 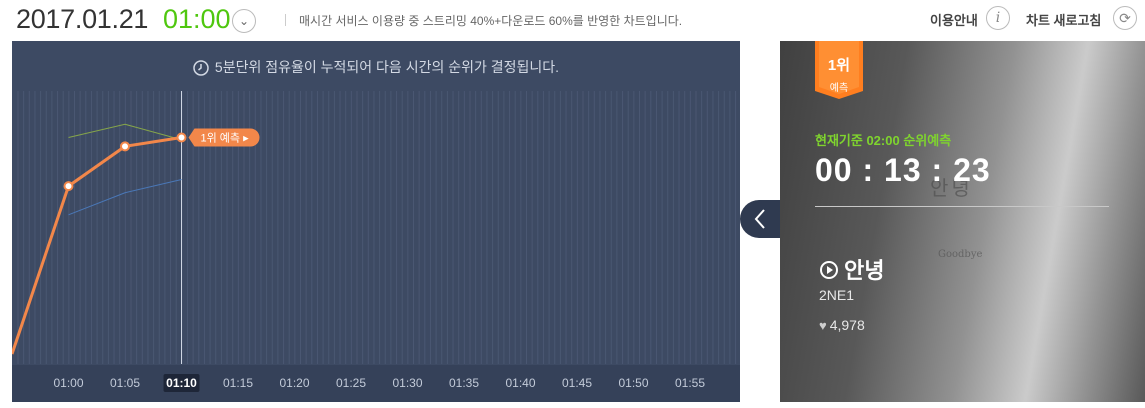 What do you see at coordinates (464, 383) in the screenshot?
I see `x-tick-label: 01:35` at bounding box center [464, 383].